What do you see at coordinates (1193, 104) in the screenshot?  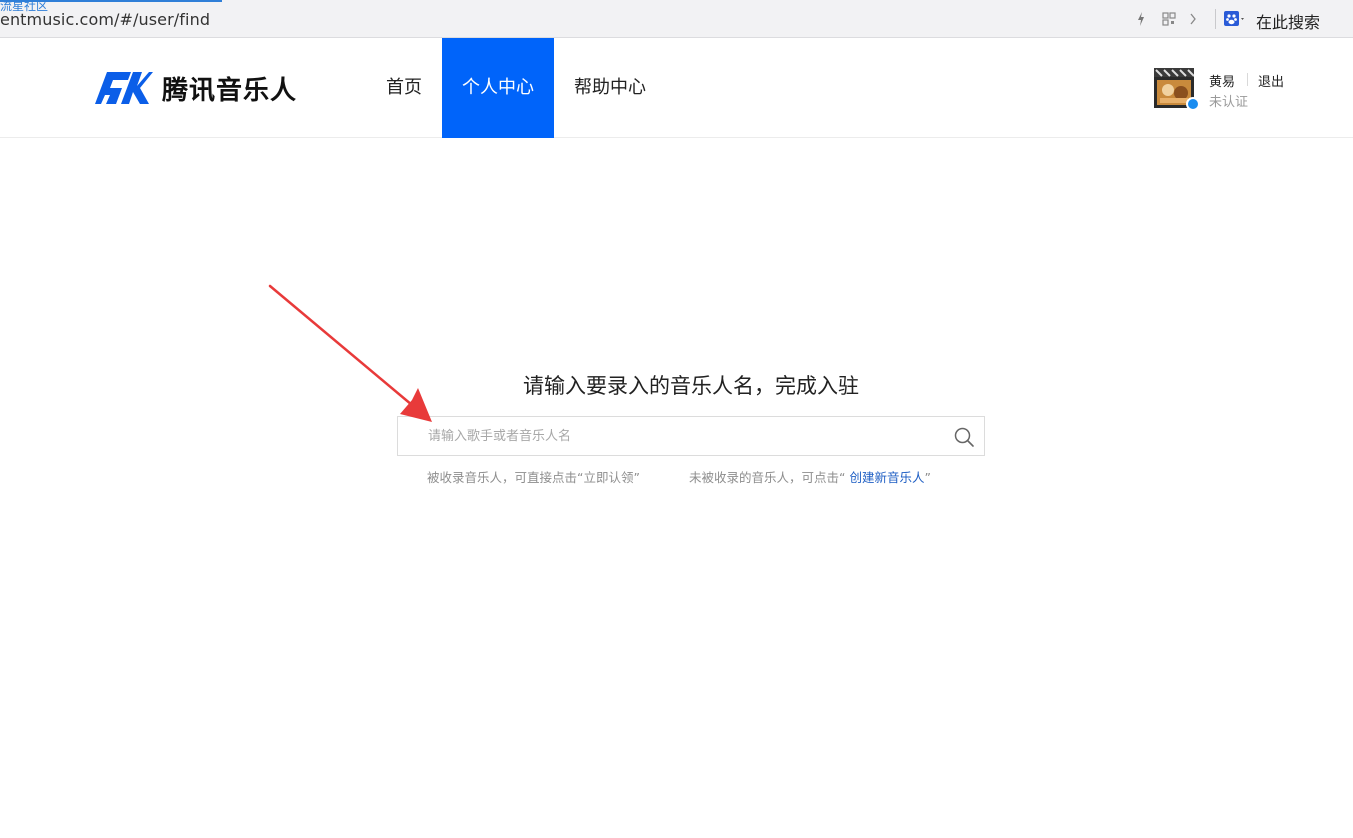 I see `avatar-badge-icon` at bounding box center [1193, 104].